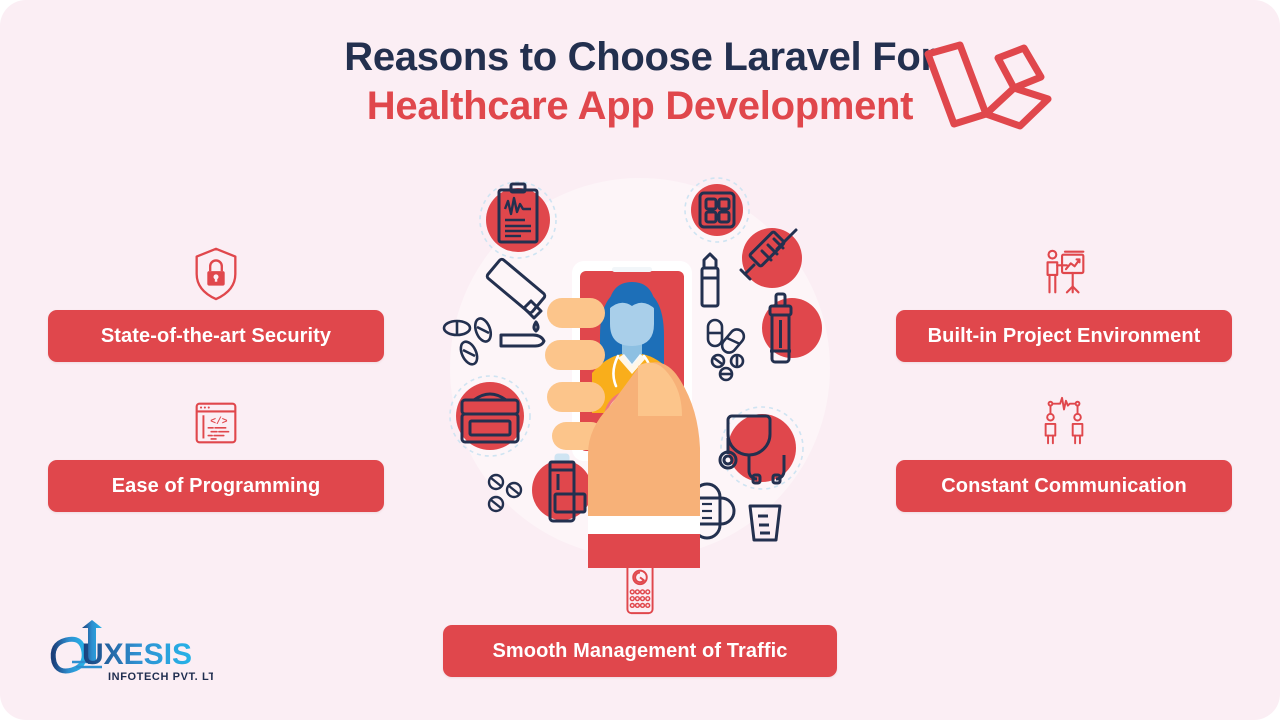  Describe the element at coordinates (216, 303) in the screenshot. I see `feature-state-of-the-art-security: State-of-the-art Security` at that location.